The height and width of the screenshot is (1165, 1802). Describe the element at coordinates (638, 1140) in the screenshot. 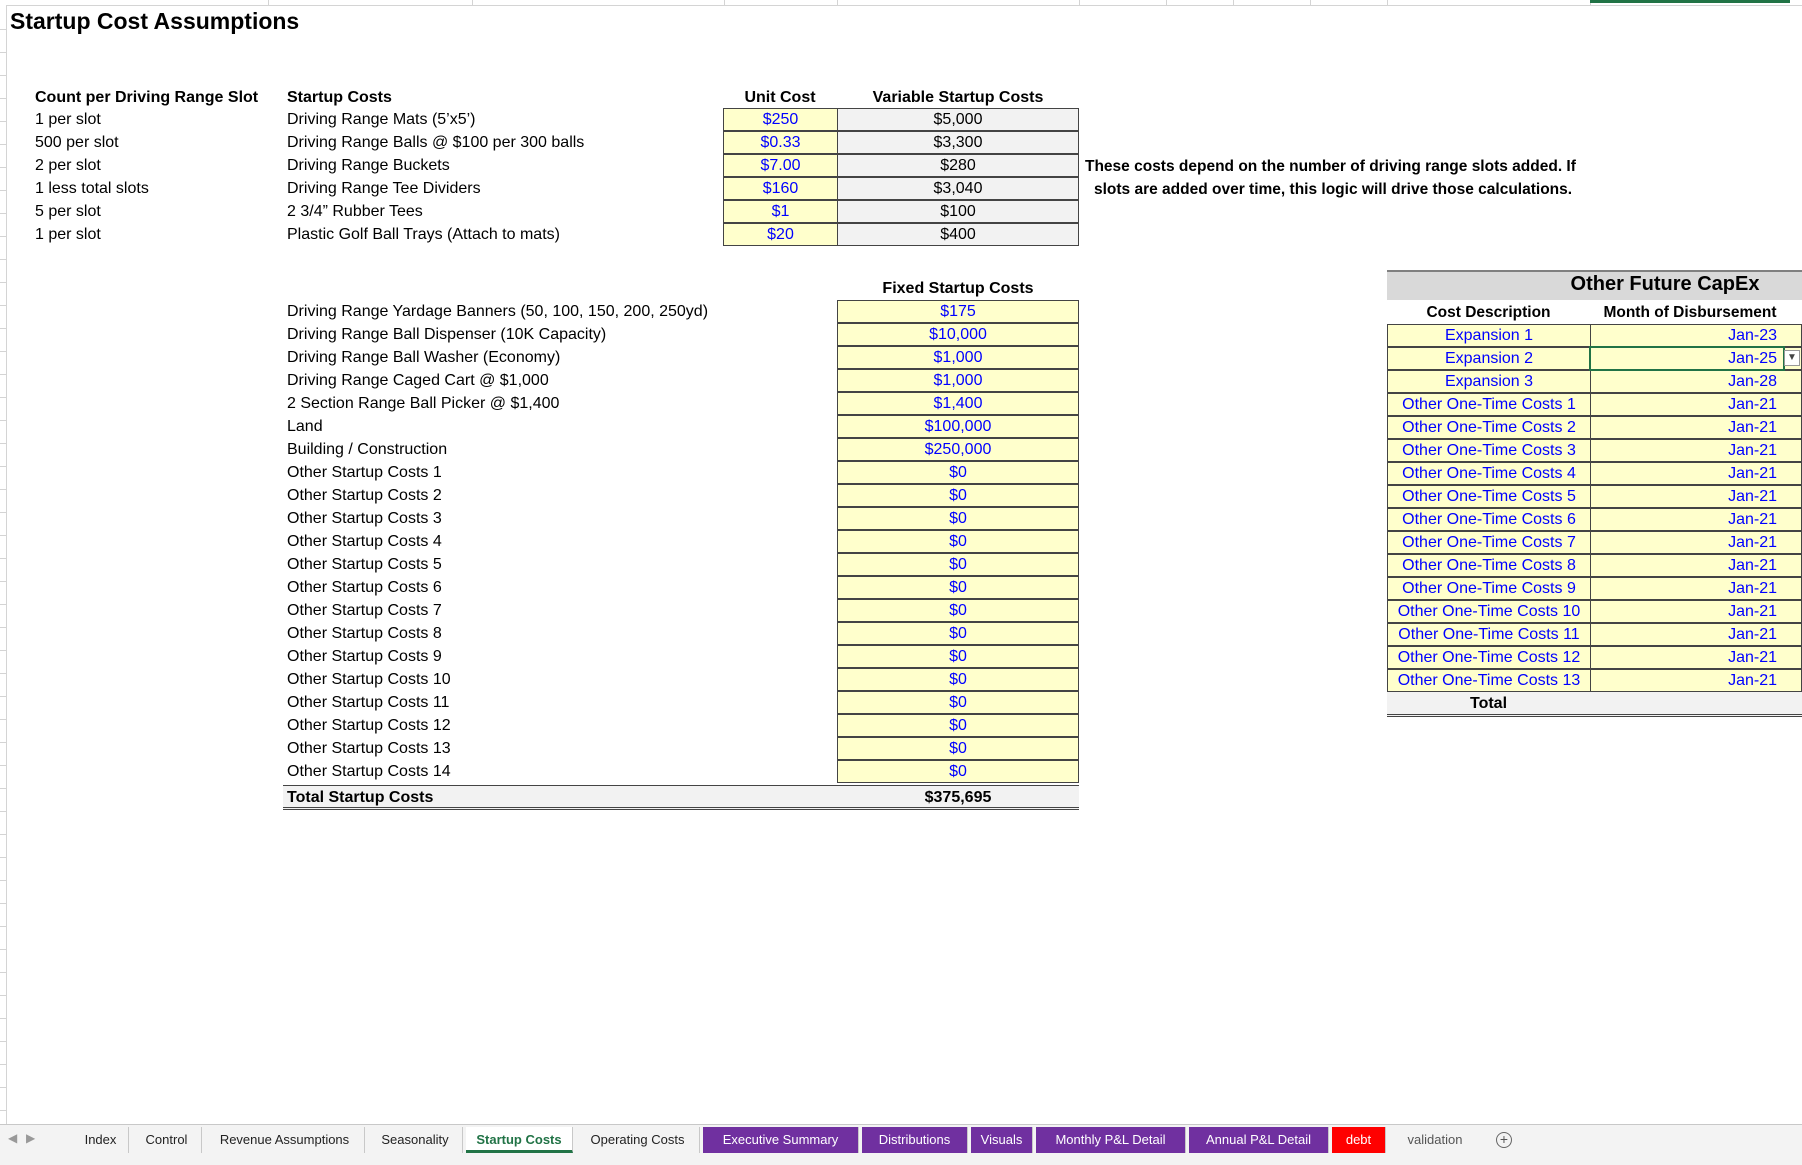

I see `sheet-tab-operating-costs: Operating Costs` at that location.